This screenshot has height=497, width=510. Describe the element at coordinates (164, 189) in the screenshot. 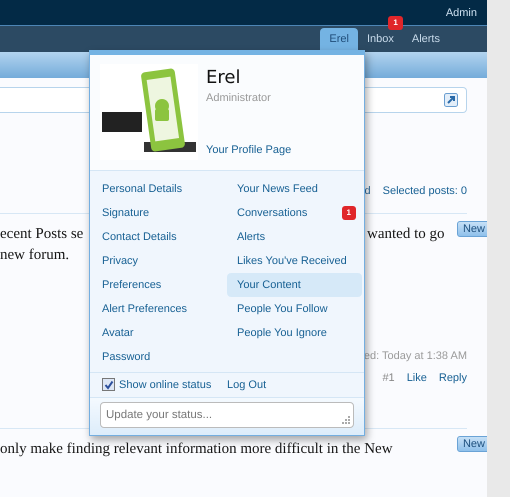

I see `menu-link: Personal Details` at that location.